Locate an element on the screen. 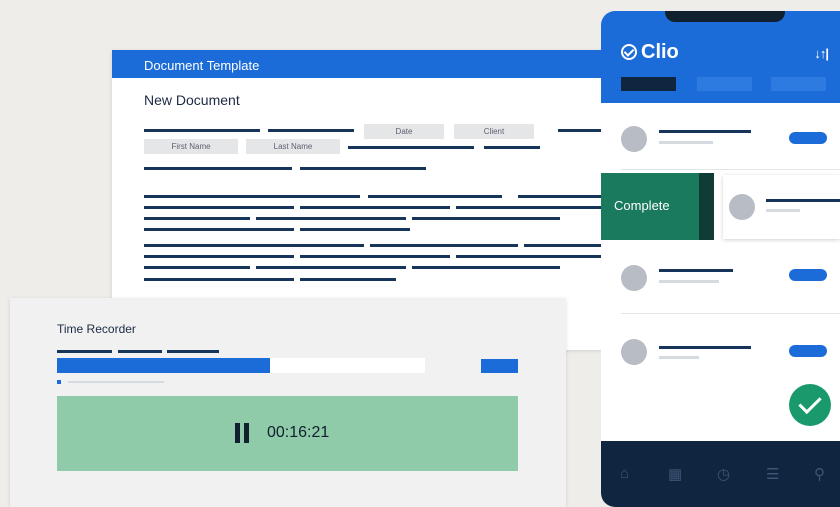 The width and height of the screenshot is (840, 507). document-title: Document Template is located at coordinates (202, 65).